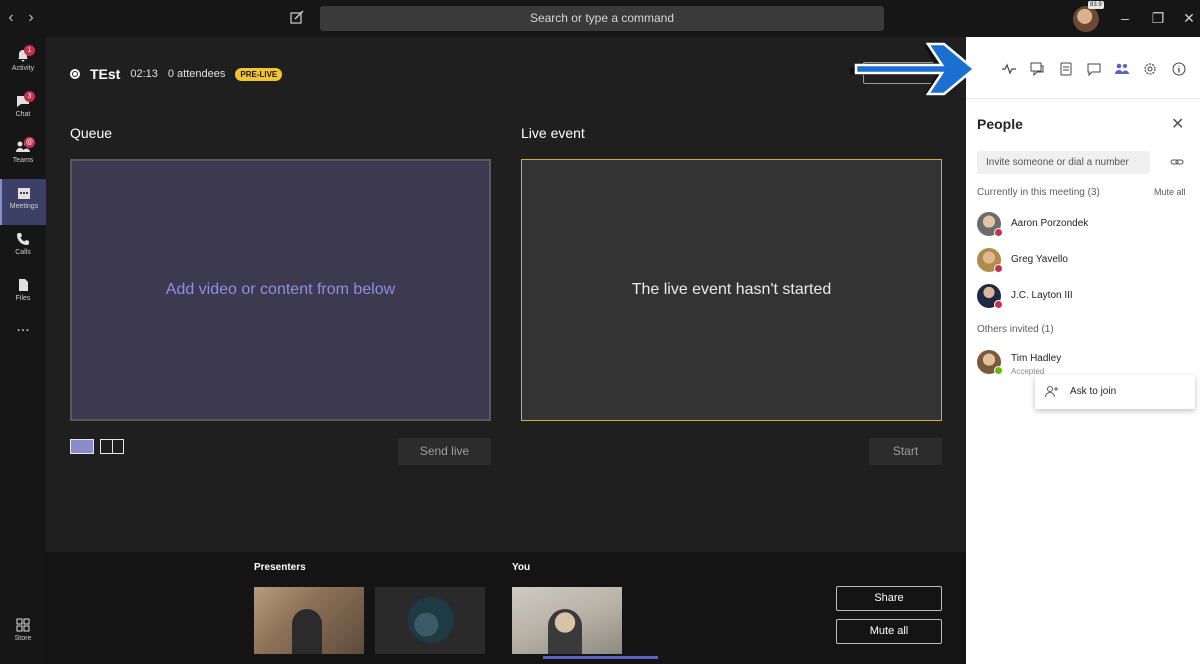 The height and width of the screenshot is (664, 1200). I want to click on store-icon, so click(23, 625).